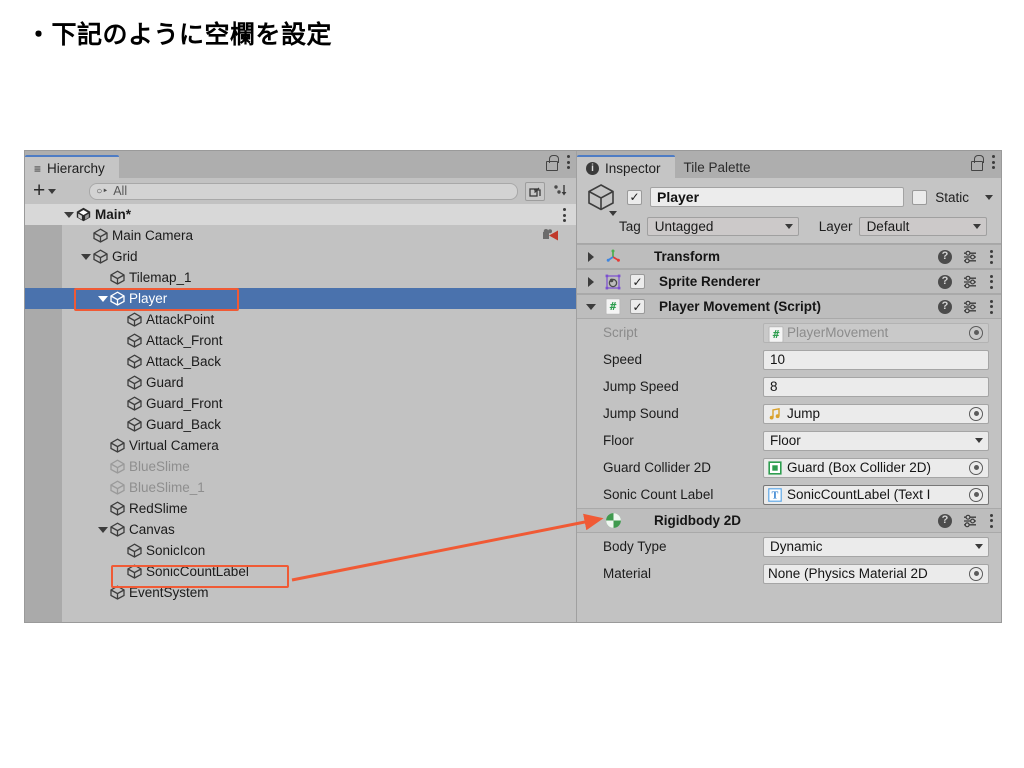 The height and width of the screenshot is (768, 1024). I want to click on hierarchy-item-virtual-camera: Virtual Camera, so click(300, 445).